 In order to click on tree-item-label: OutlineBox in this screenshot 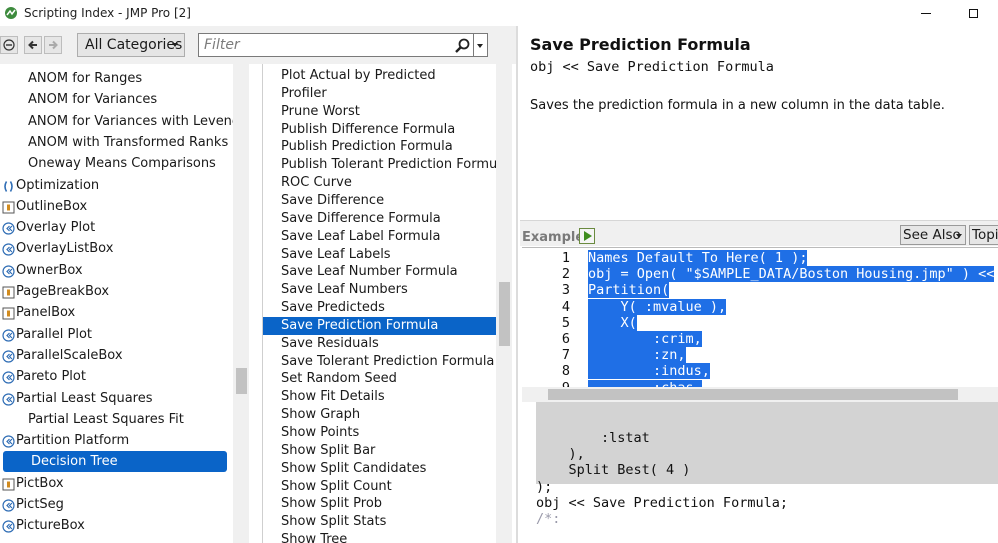, I will do `click(52, 206)`.